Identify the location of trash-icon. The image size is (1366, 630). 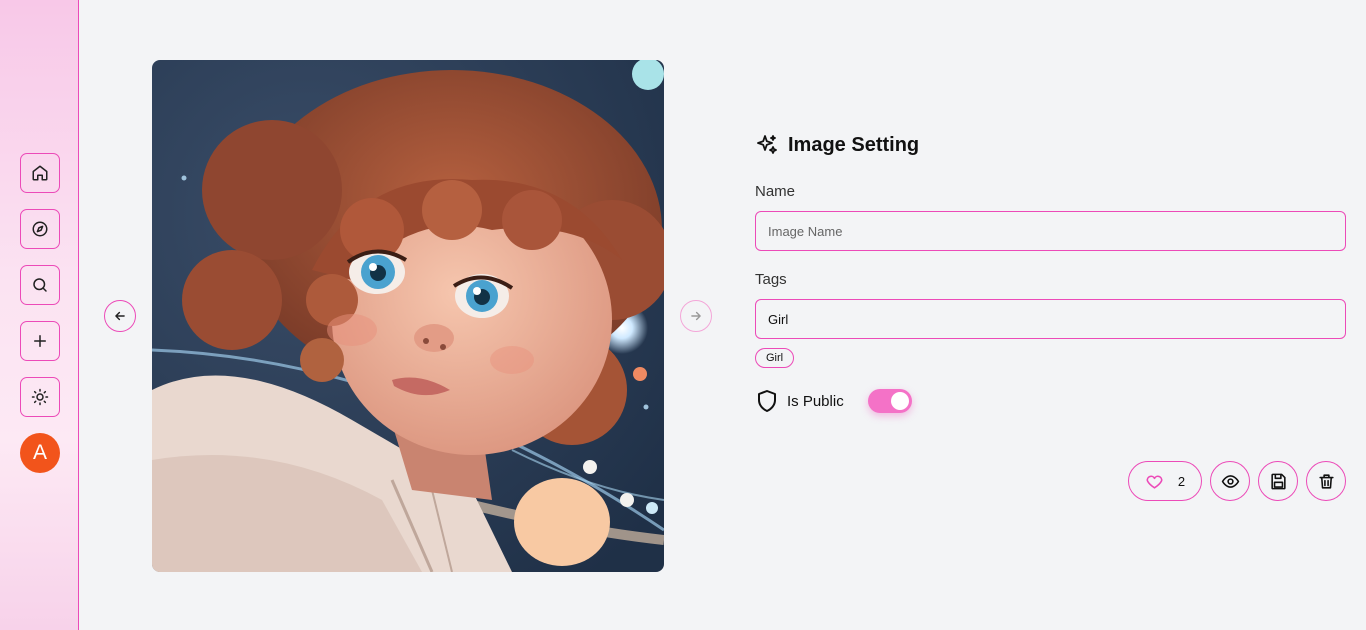
(1326, 481).